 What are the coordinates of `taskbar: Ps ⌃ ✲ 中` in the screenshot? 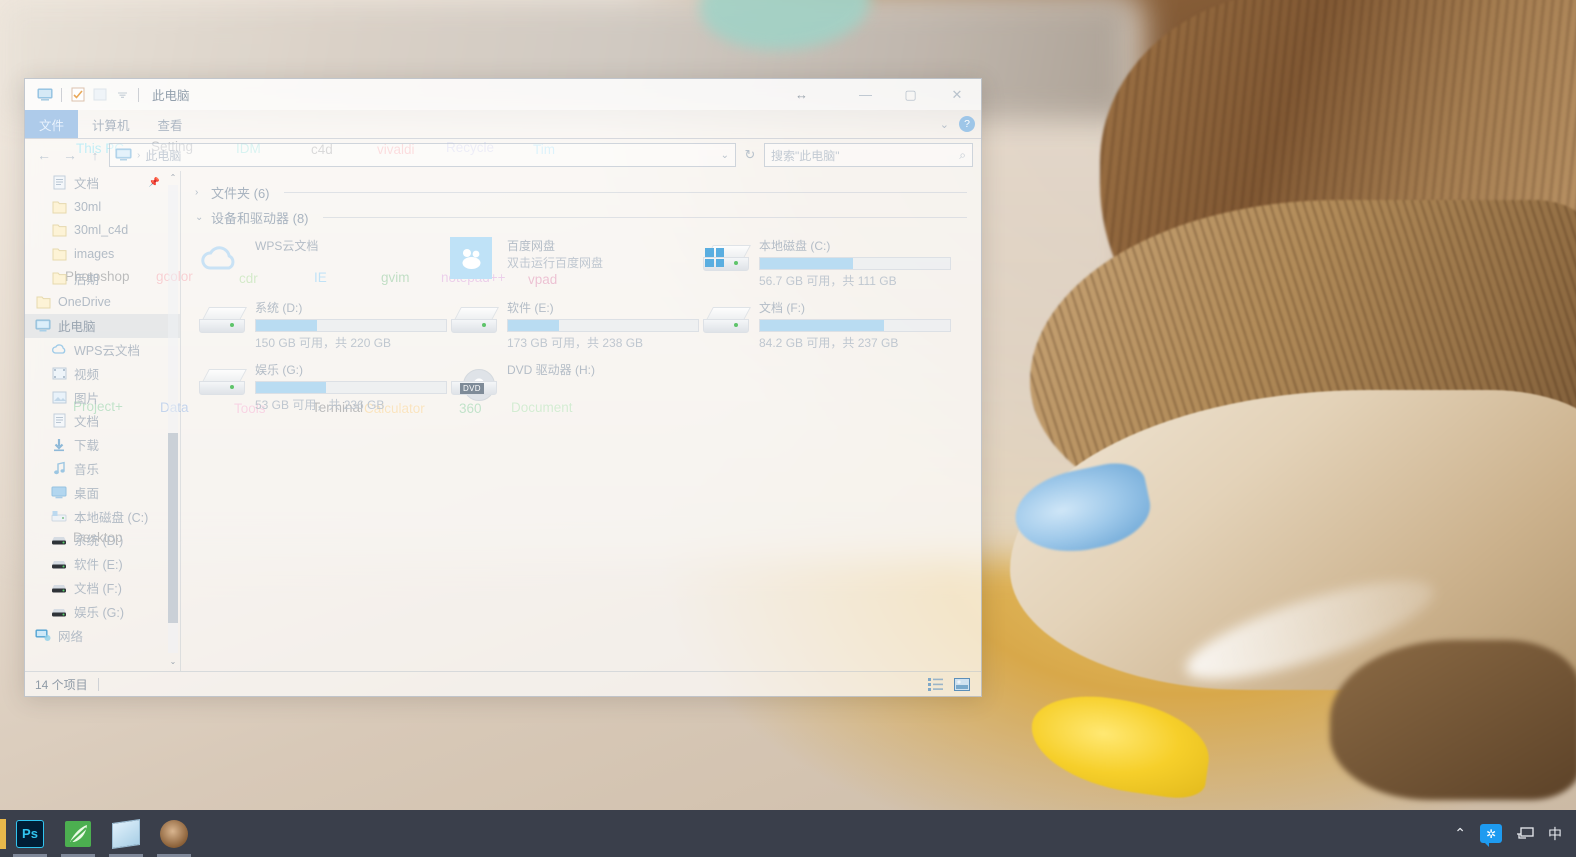 It's located at (788, 833).